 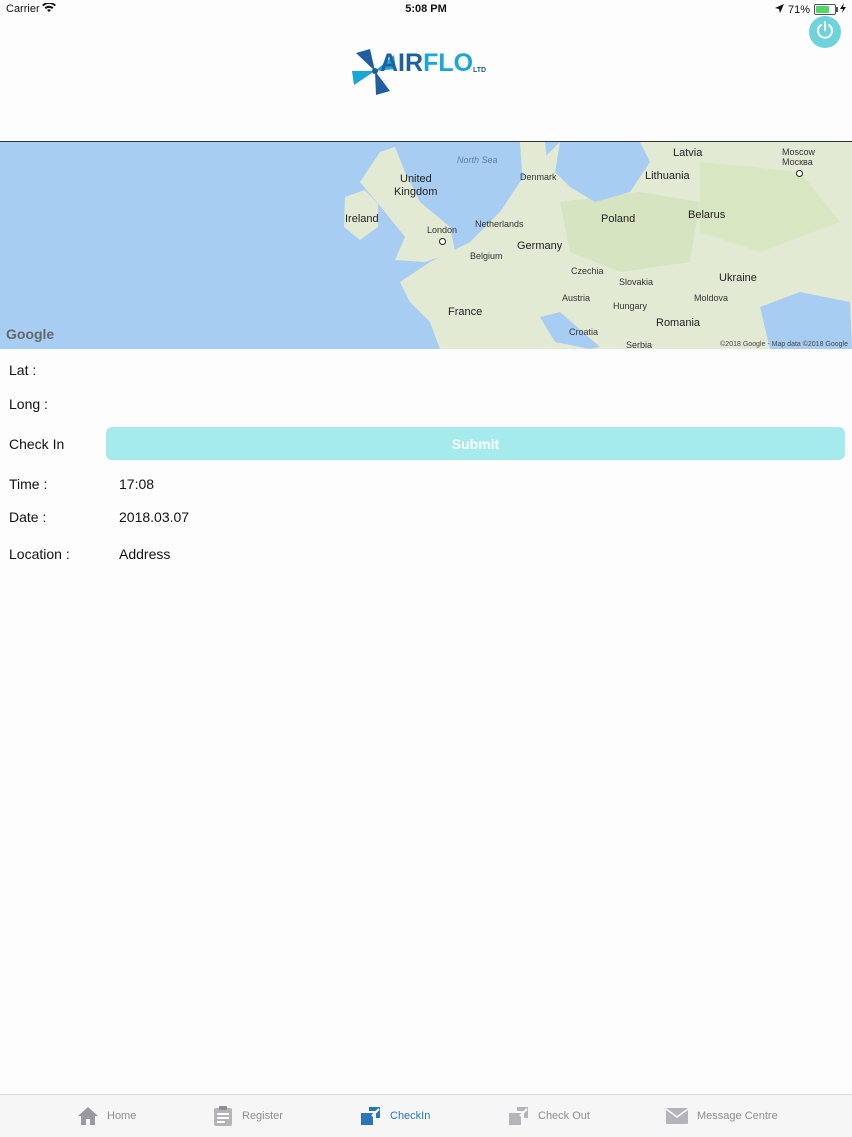 What do you see at coordinates (799, 152) in the screenshot?
I see `map-label: Moscow` at bounding box center [799, 152].